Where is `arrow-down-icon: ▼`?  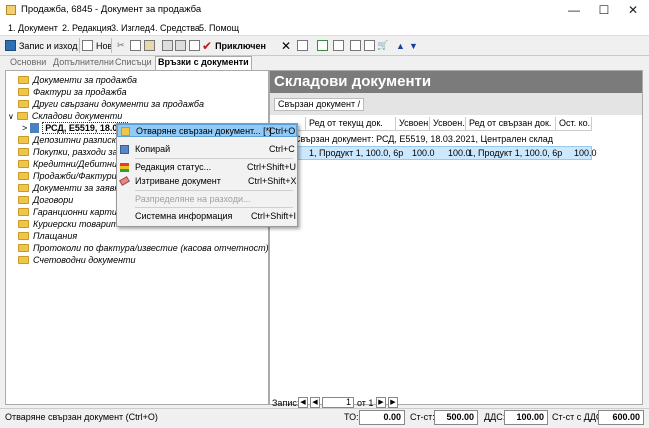 arrow-down-icon: ▼ is located at coordinates (413, 45).